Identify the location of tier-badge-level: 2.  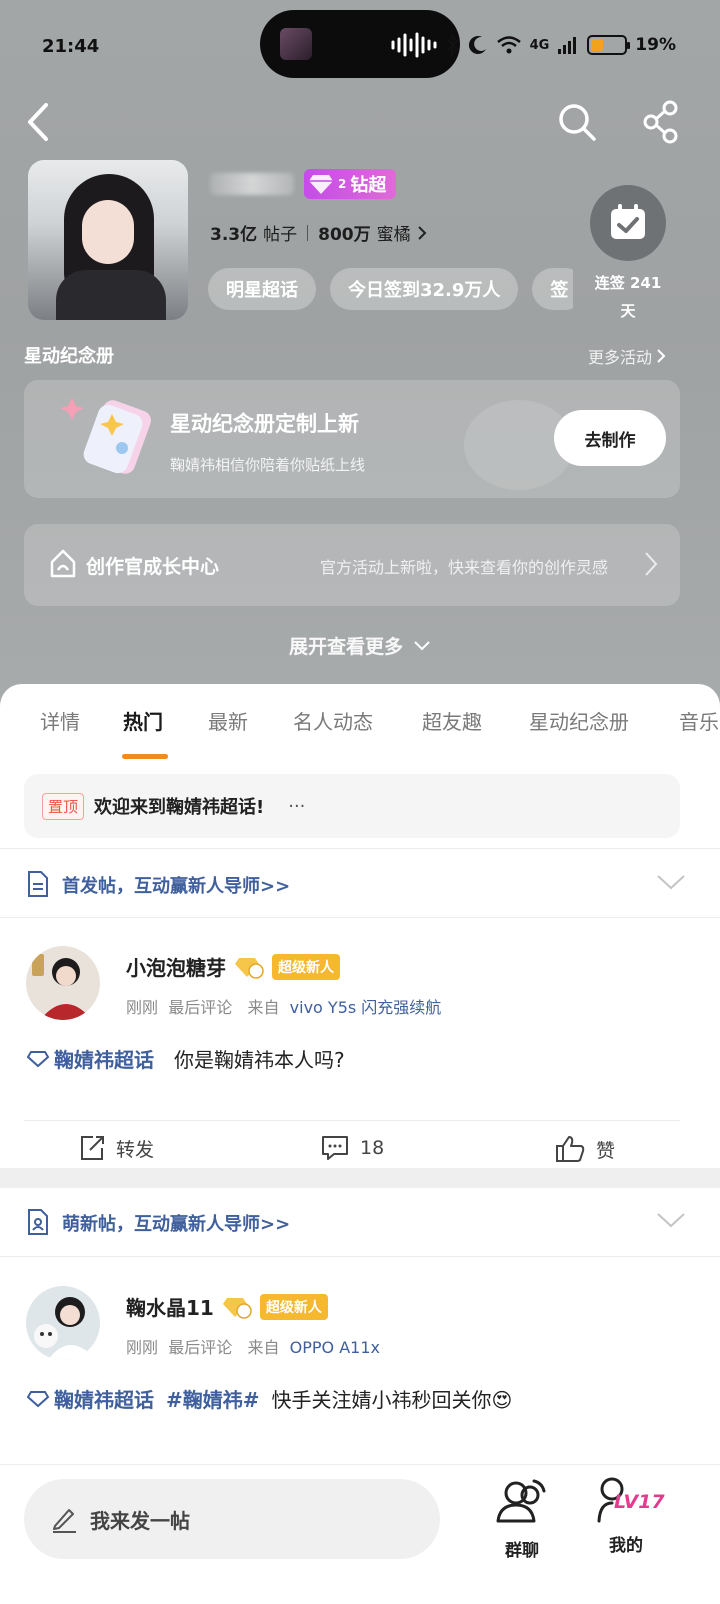
(342, 184).